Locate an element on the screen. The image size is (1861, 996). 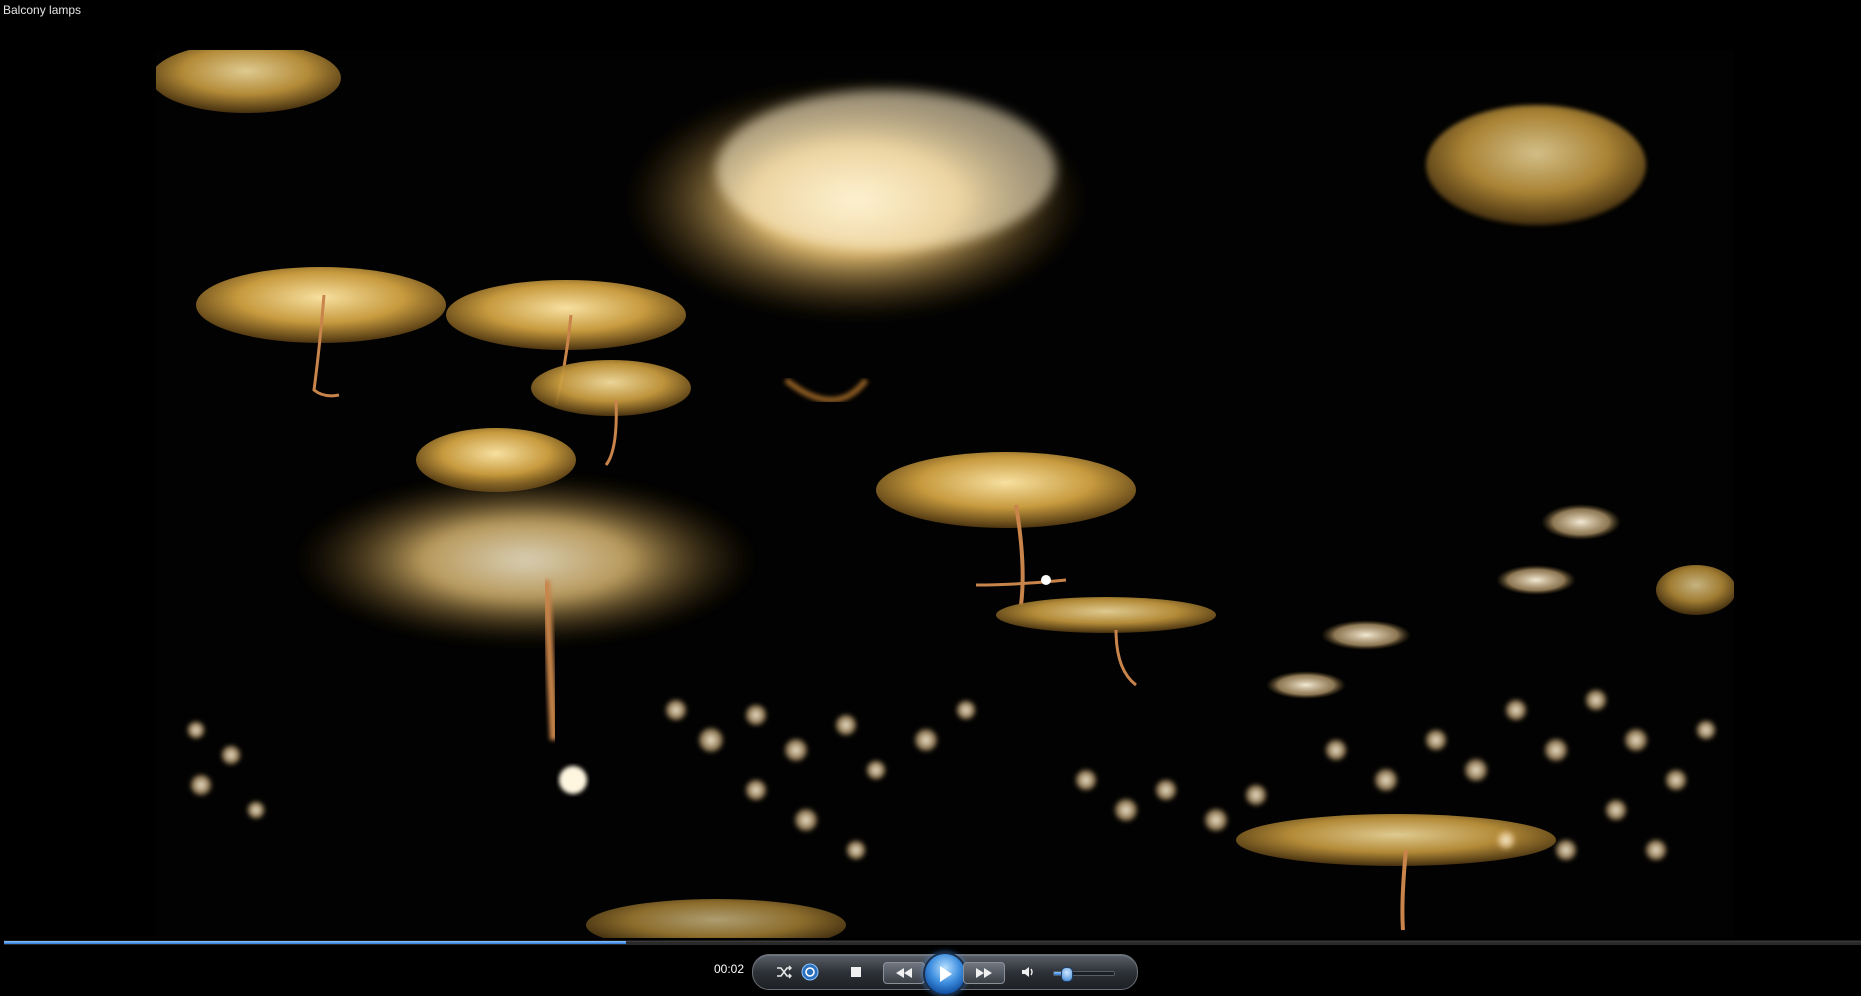
seek-progress is located at coordinates (315, 942).